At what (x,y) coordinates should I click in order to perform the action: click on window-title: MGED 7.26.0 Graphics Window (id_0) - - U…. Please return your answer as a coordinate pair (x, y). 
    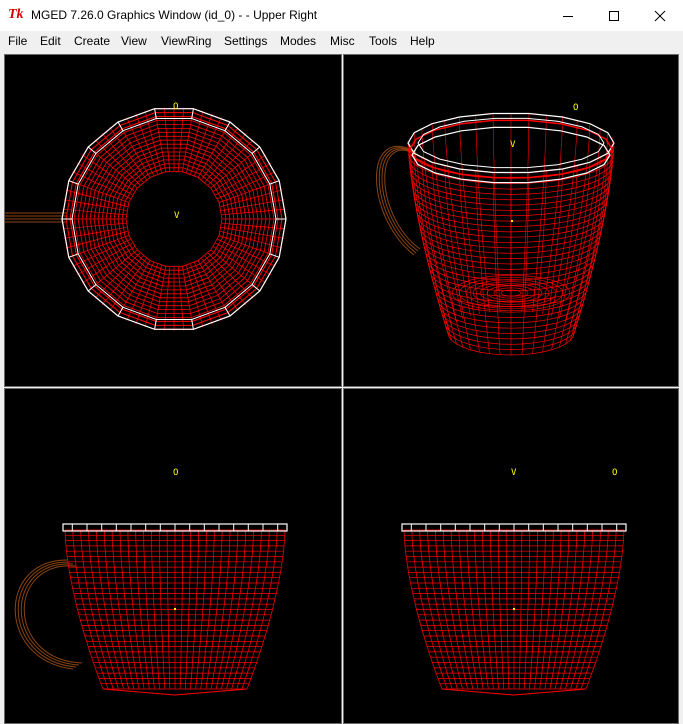
    Looking at the image, I should click on (174, 15).